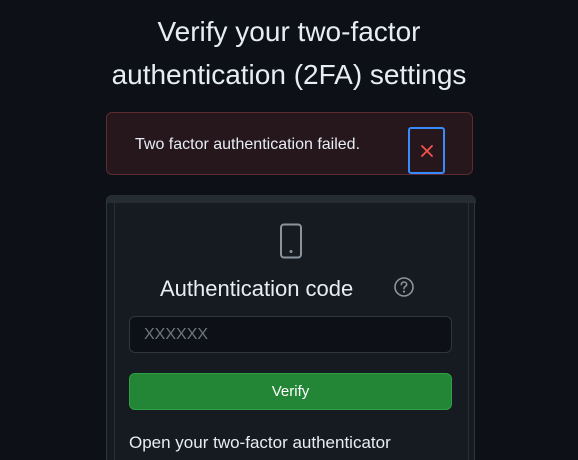  I want to click on error-alert: Two factor authentication failed., so click(289, 143).